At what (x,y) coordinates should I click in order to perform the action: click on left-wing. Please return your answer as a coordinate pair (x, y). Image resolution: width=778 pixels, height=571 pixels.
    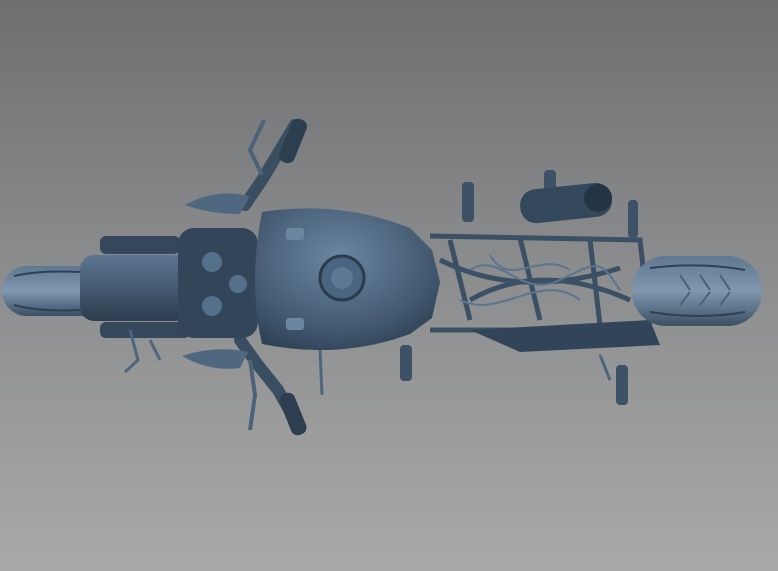
    Looking at the image, I should click on (217, 203).